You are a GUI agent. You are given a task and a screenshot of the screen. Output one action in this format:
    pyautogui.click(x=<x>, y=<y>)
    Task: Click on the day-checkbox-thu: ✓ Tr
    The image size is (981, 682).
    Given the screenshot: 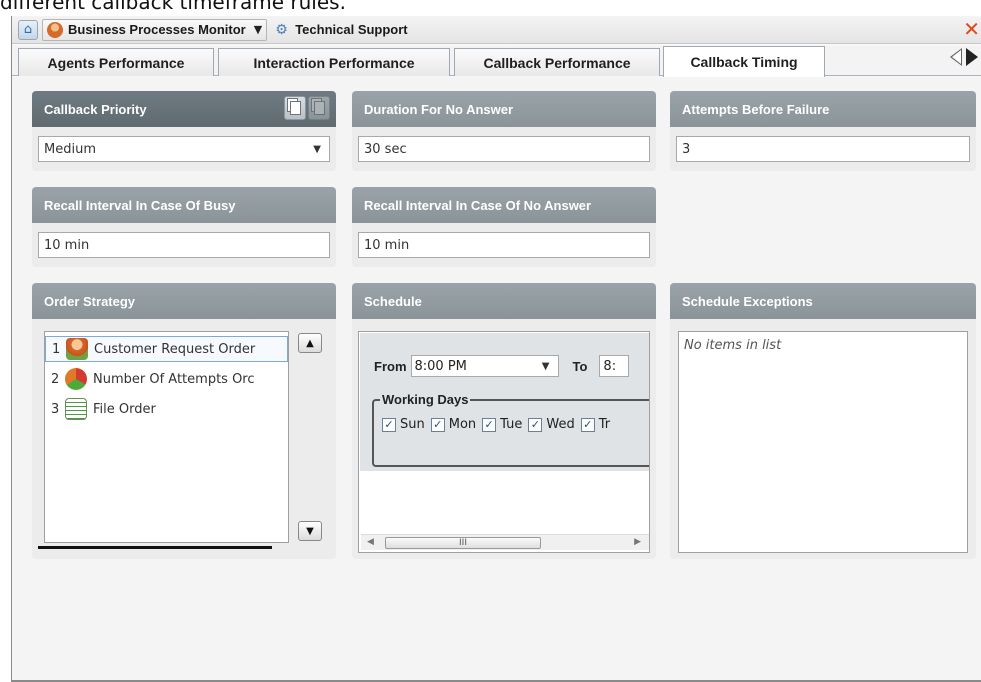 What is the action you would take?
    pyautogui.click(x=595, y=424)
    